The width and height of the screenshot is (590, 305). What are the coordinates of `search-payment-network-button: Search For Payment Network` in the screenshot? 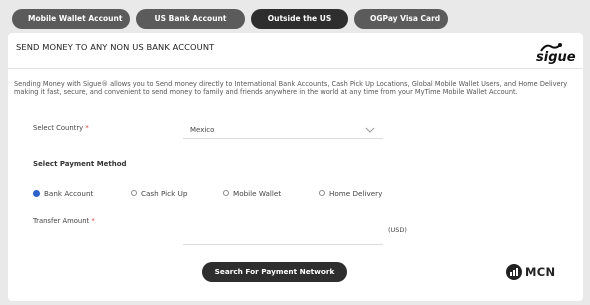 It's located at (274, 272).